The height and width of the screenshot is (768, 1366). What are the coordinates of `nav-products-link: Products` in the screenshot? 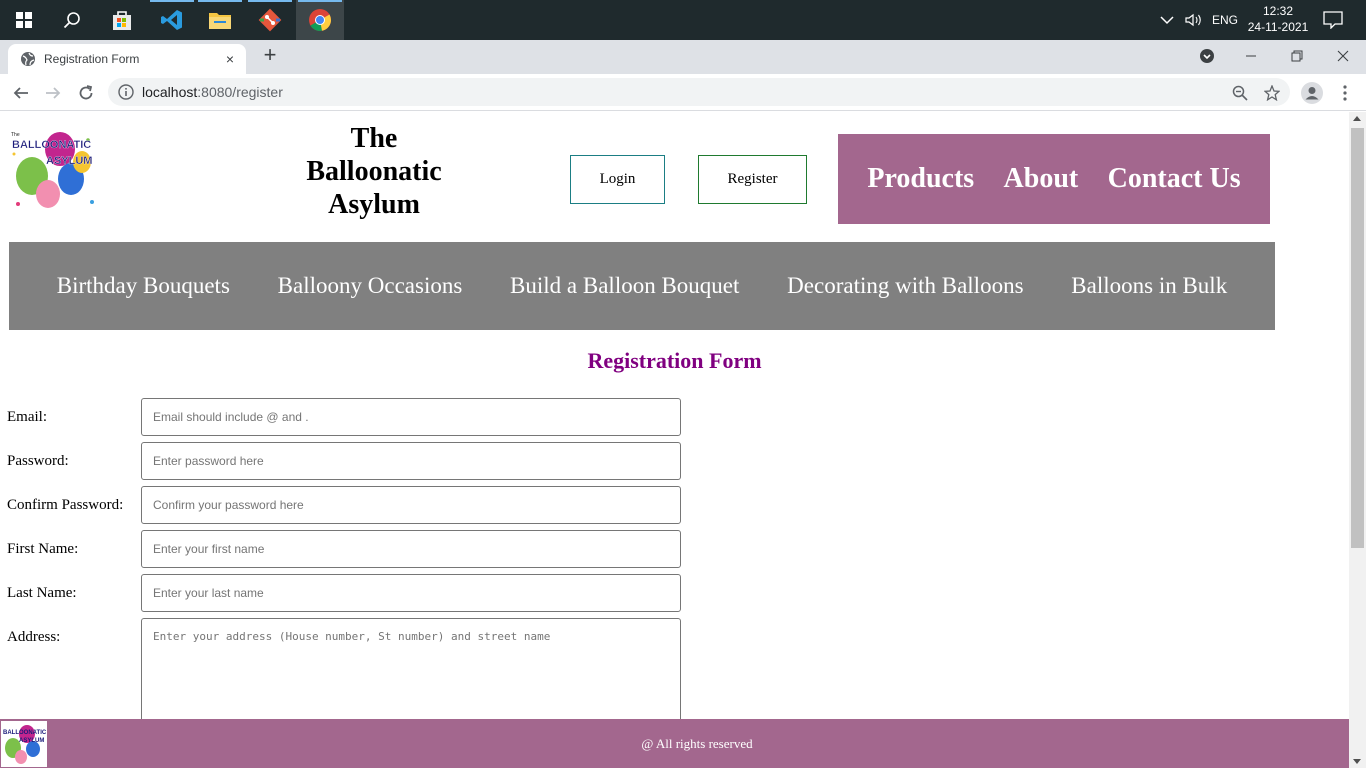 It's located at (920, 179).